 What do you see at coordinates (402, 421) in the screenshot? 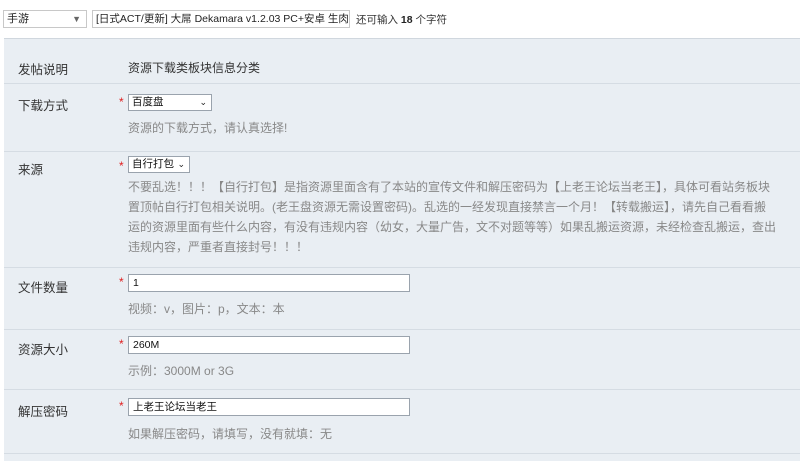
I see `unzip-password-row: 解压密码 * 上老王论坛当老王 如果解压密码，请填写，没有就填：无` at bounding box center [402, 421].